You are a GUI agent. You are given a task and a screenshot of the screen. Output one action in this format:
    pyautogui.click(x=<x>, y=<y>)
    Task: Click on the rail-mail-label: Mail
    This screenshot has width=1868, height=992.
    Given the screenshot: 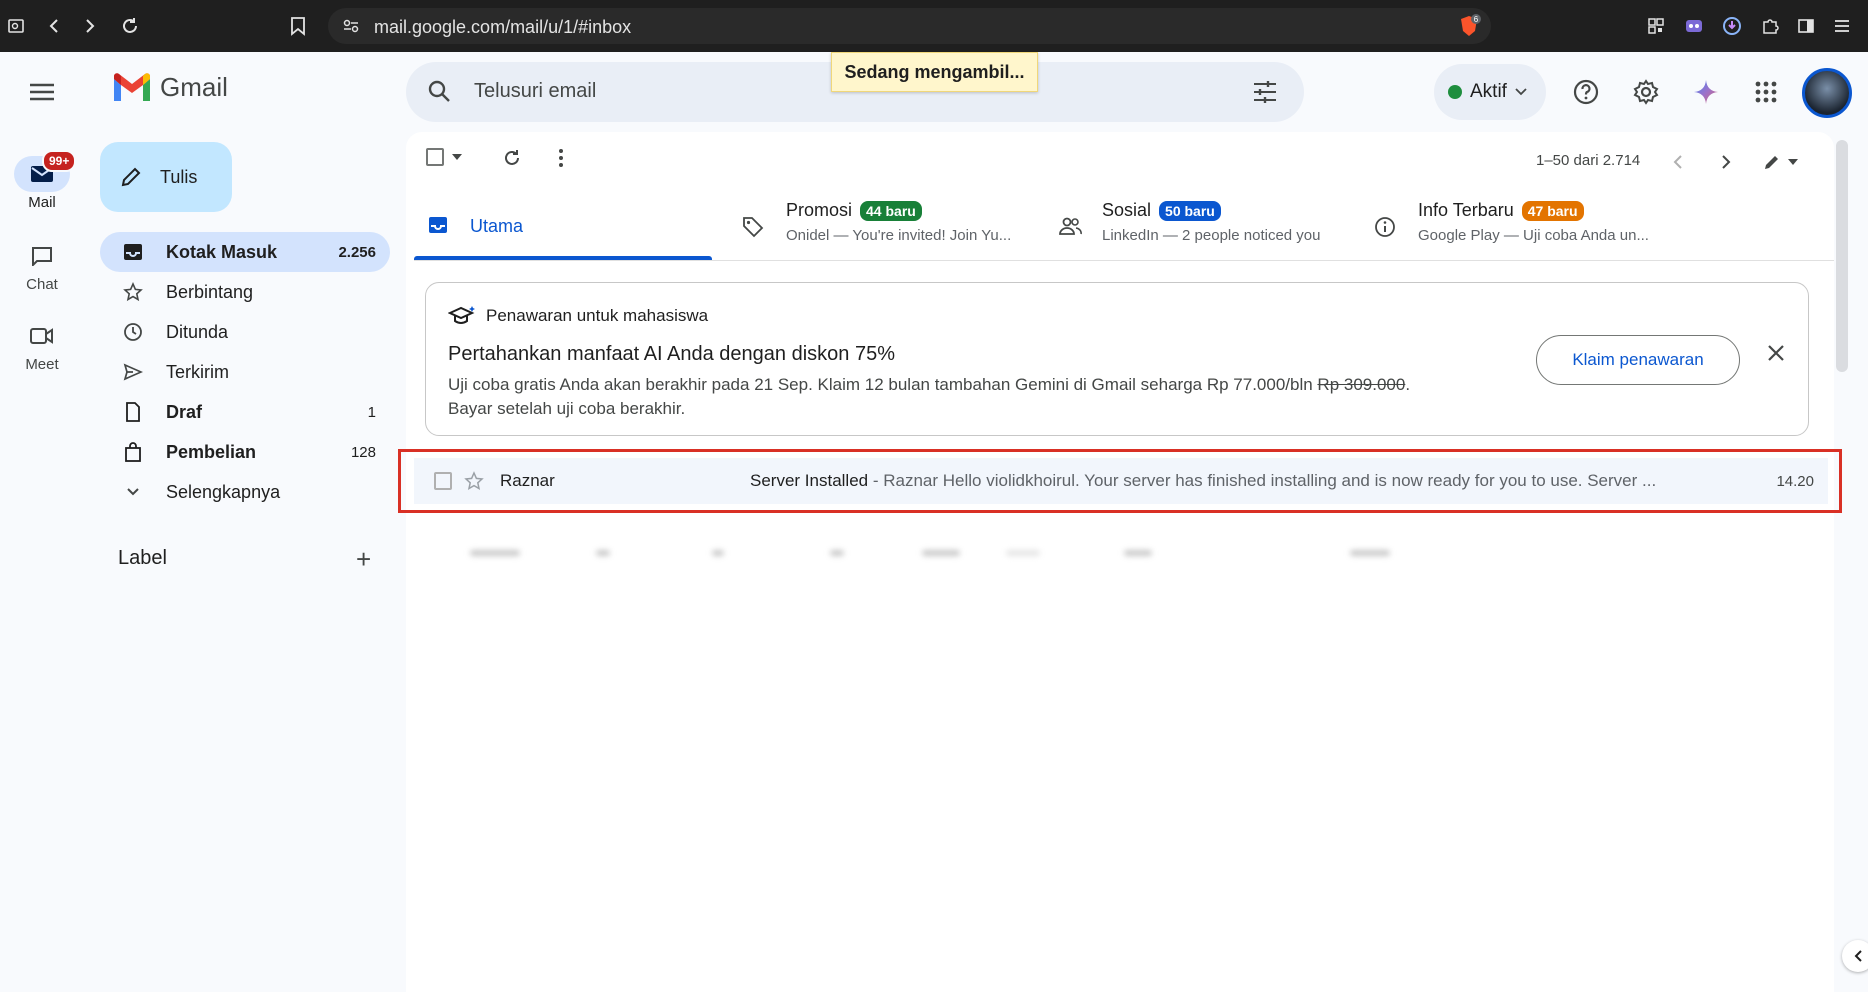 What is the action you would take?
    pyautogui.click(x=42, y=202)
    